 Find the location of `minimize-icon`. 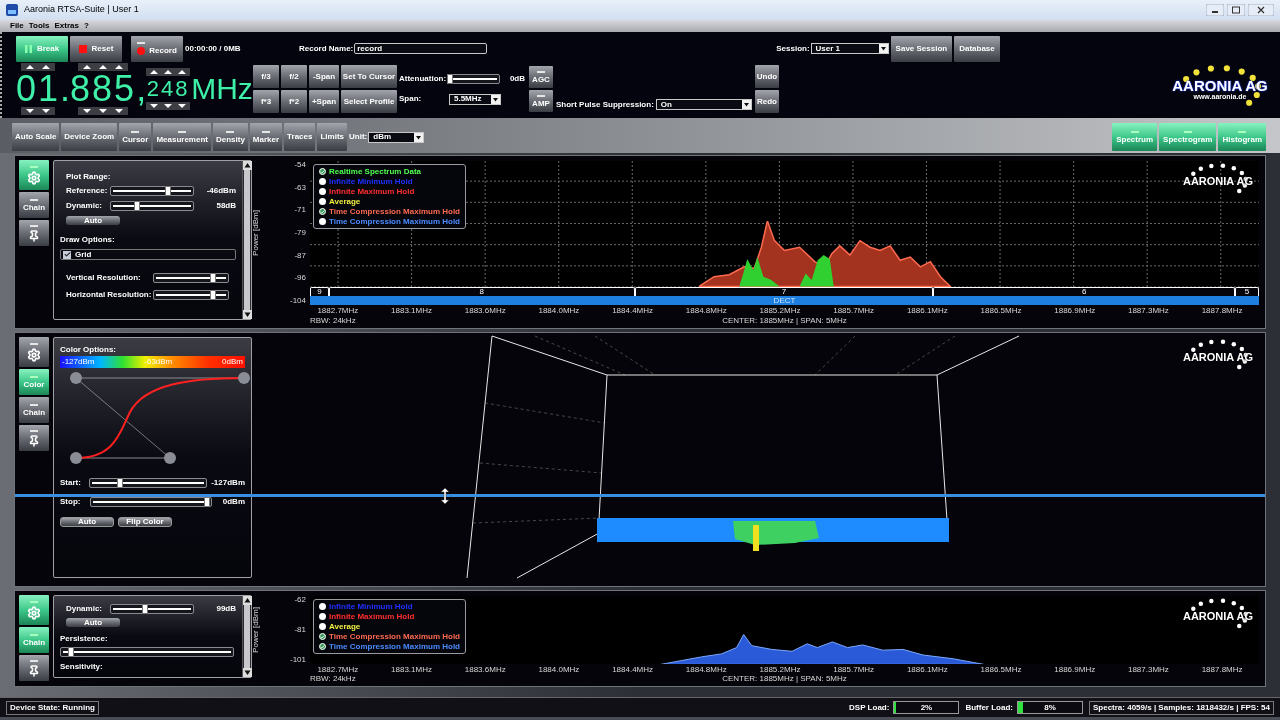

minimize-icon is located at coordinates (1215, 10).